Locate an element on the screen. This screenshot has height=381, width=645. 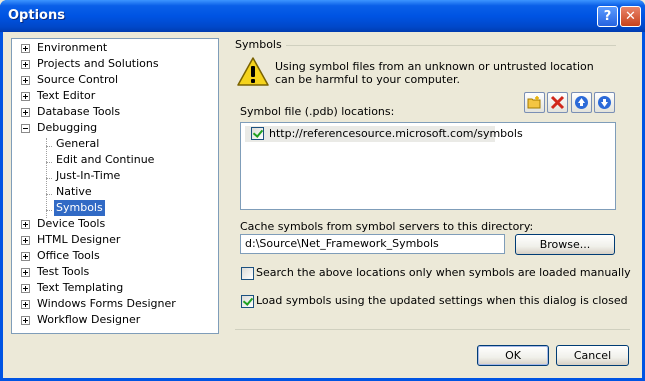
tree-item-label: Office Tools is located at coordinates (68, 255).